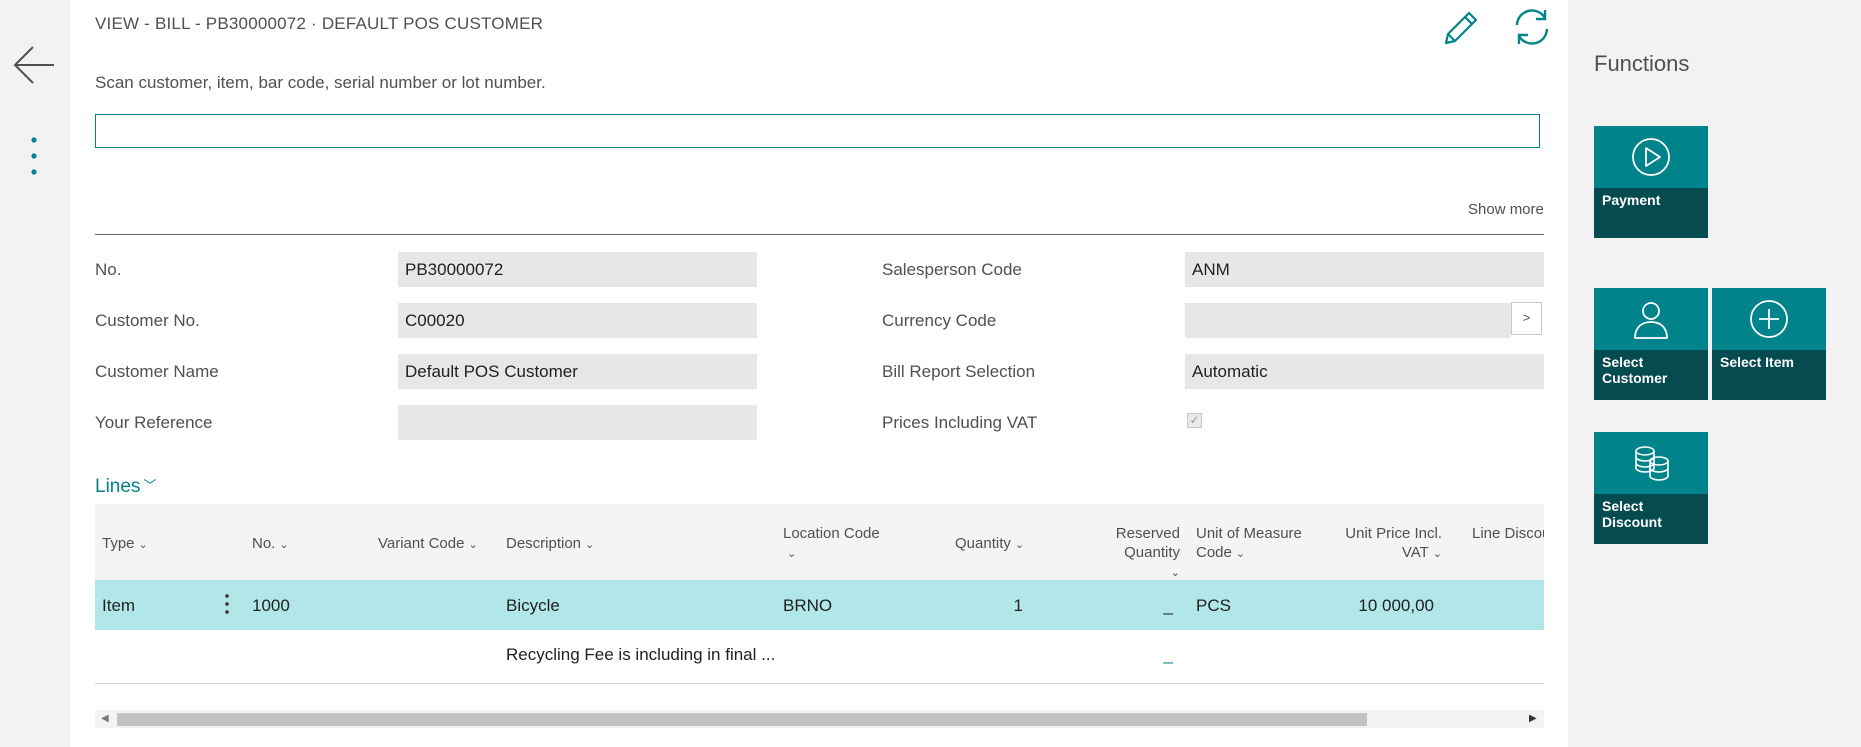 This screenshot has height=747, width=1861. What do you see at coordinates (428, 544) in the screenshot?
I see `column-header-variant-code: Variant Code ⌄` at bounding box center [428, 544].